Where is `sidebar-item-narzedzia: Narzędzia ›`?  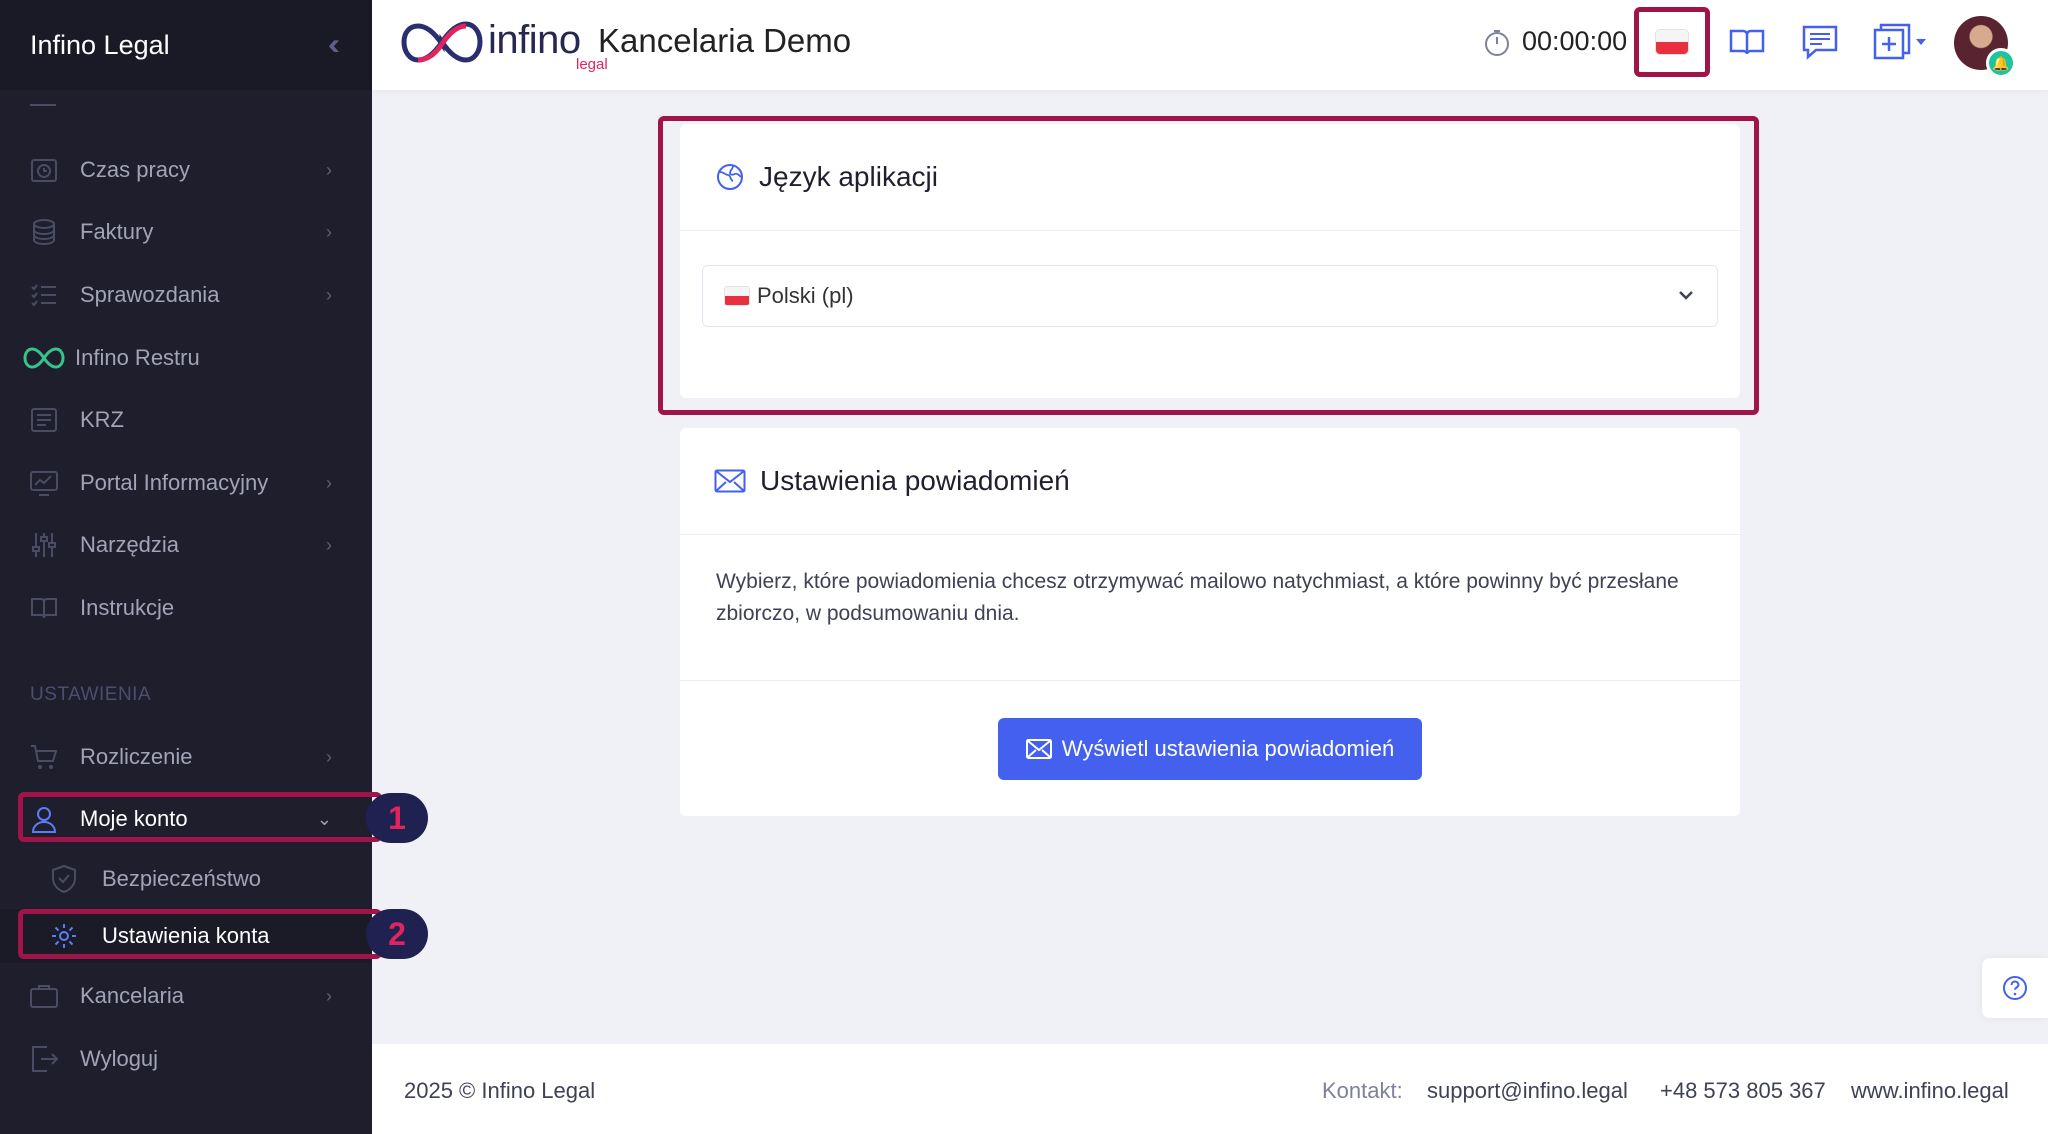 sidebar-item-narzedzia: Narzędzia › is located at coordinates (186, 545).